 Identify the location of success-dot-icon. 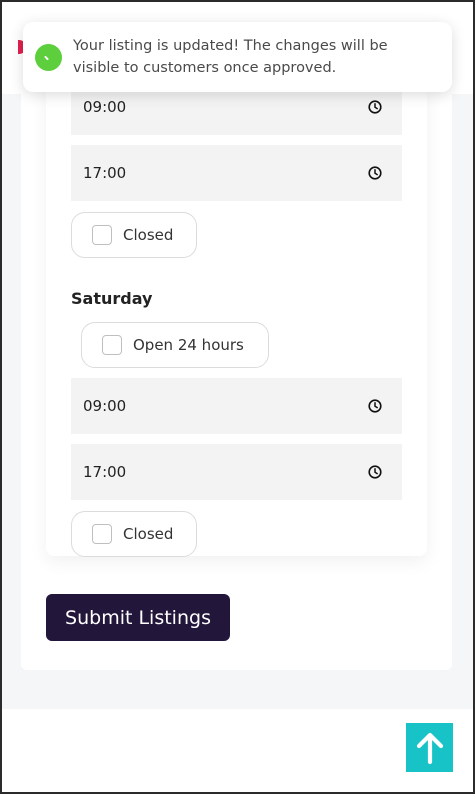
(48, 57).